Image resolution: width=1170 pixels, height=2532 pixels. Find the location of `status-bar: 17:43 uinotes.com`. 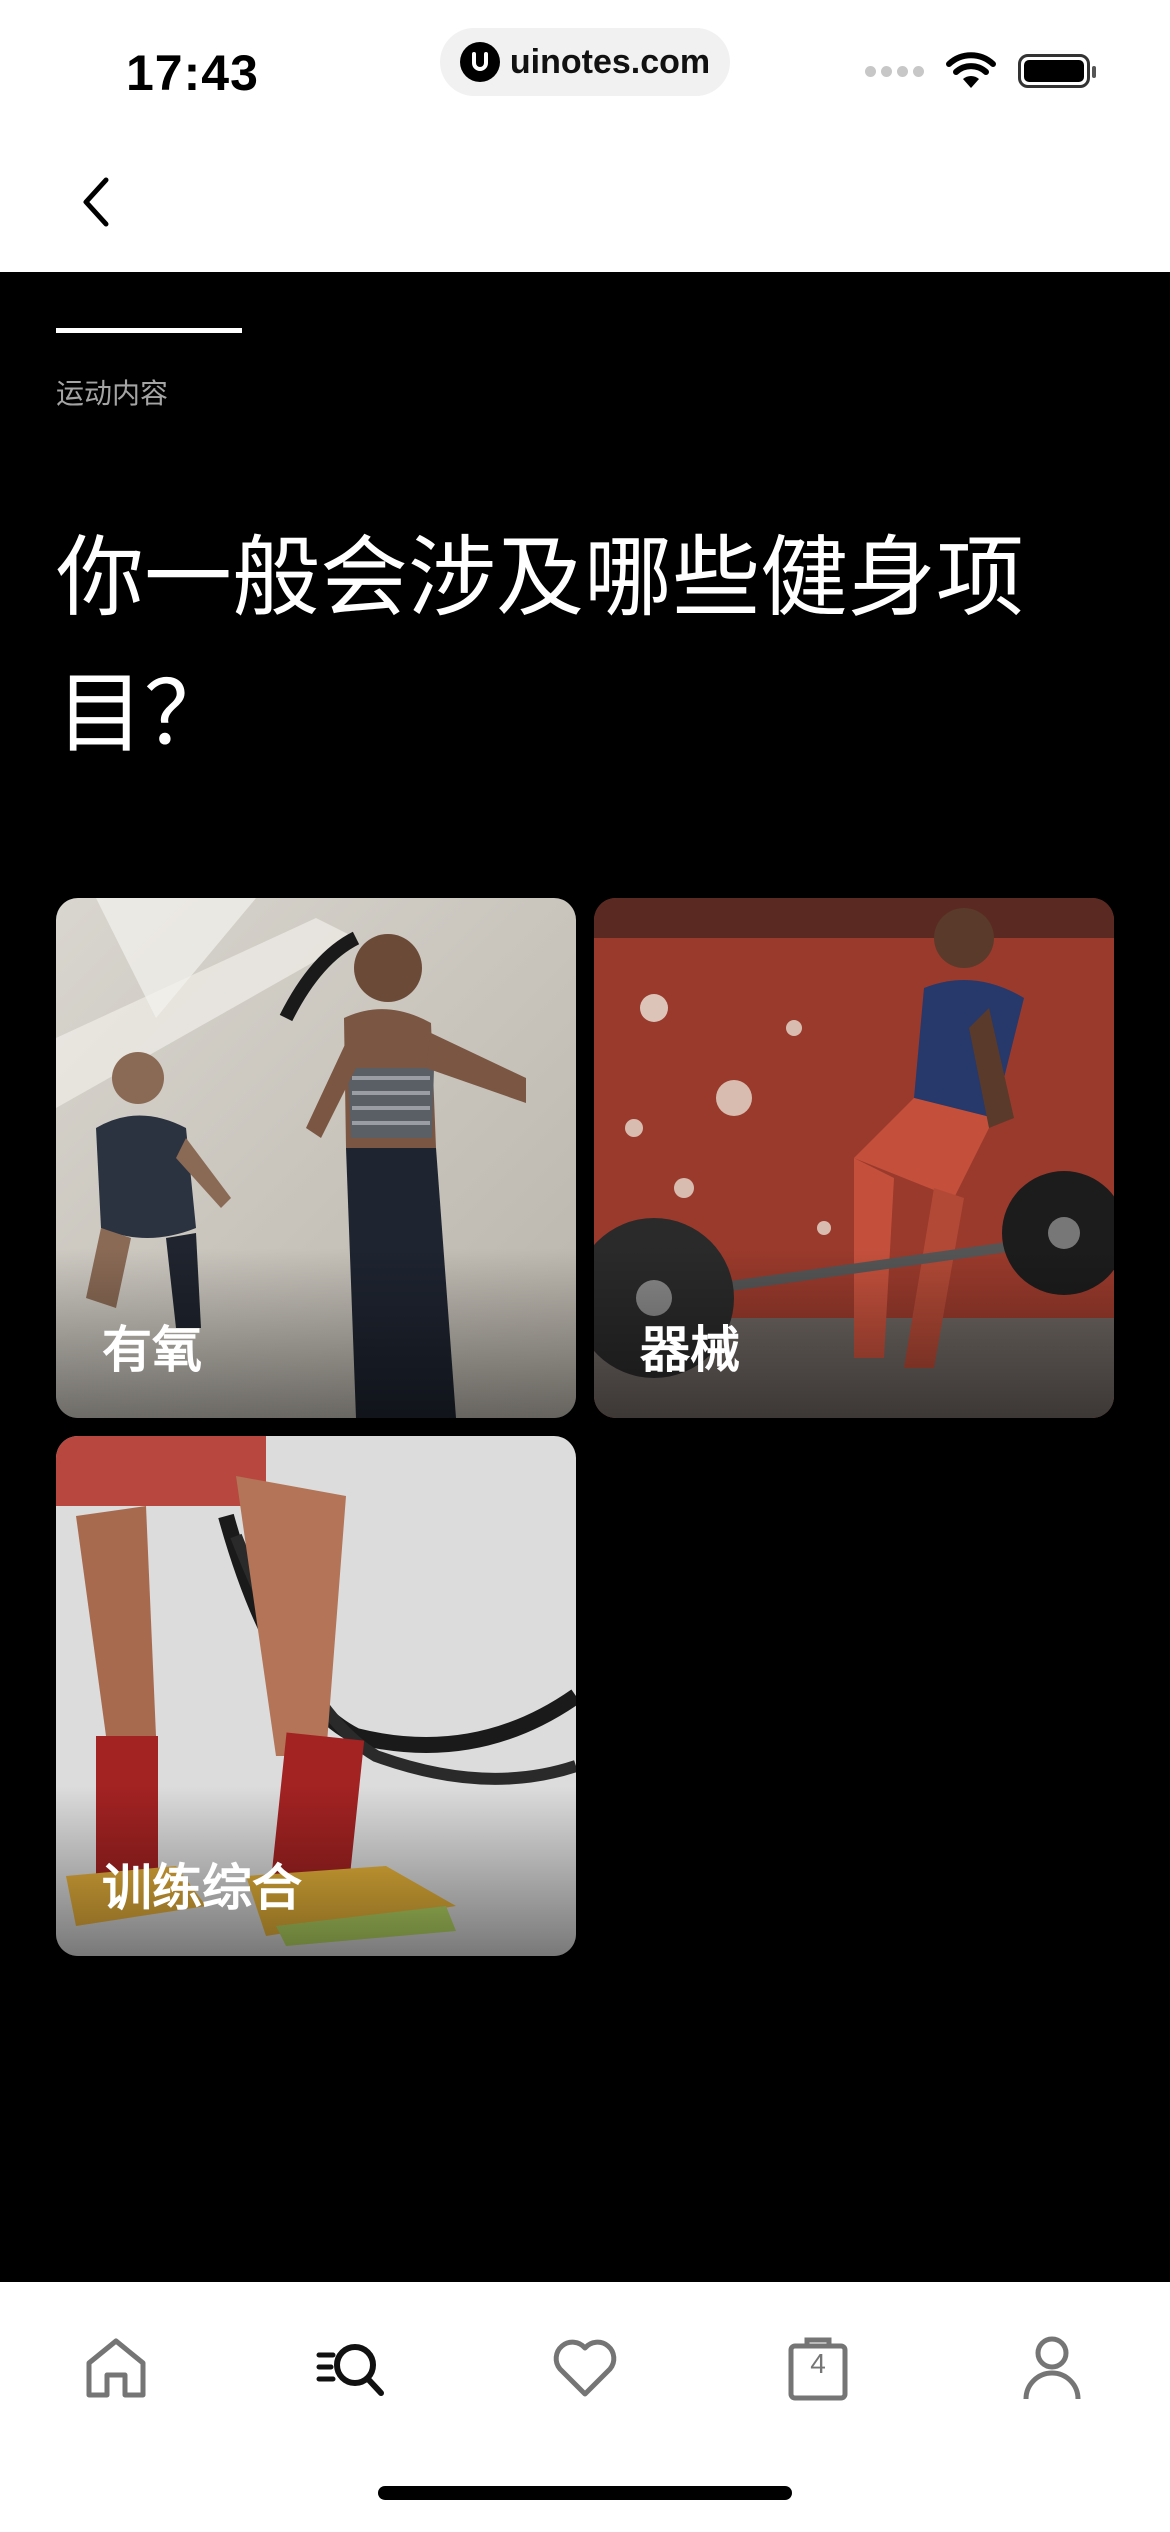

status-bar: 17:43 uinotes.com is located at coordinates (585, 65).